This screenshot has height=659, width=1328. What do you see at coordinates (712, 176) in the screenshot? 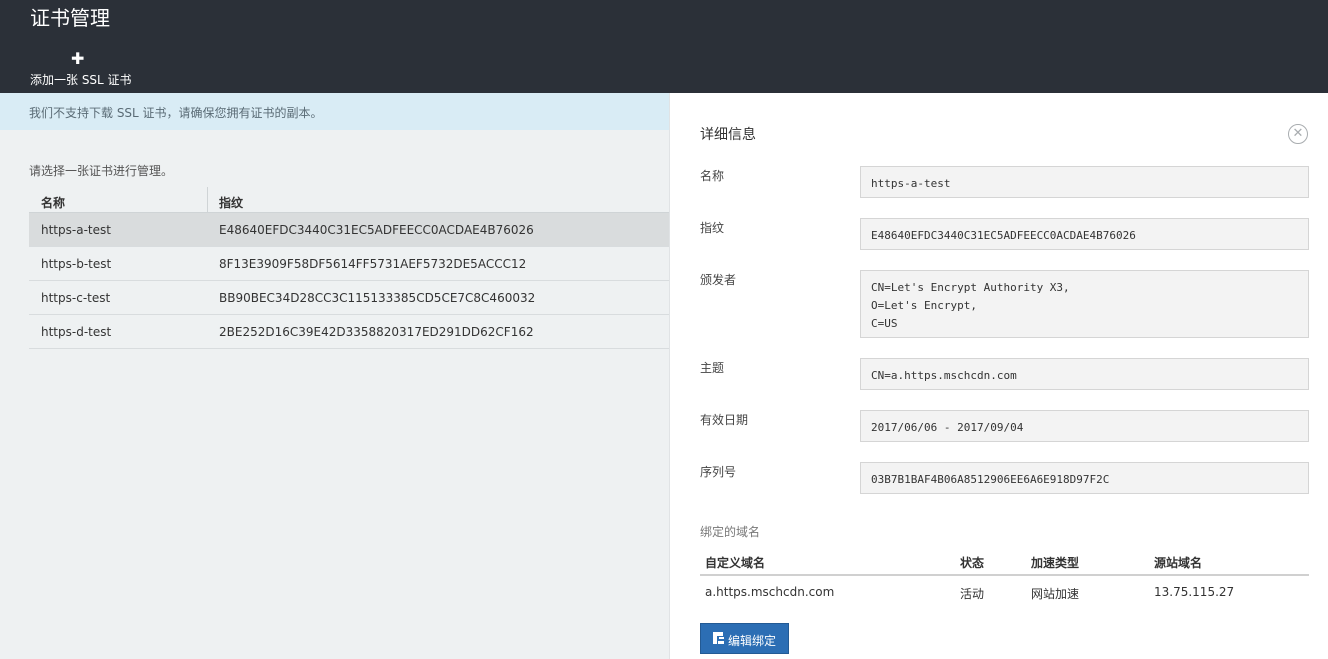
I see `field-label-name: 名称` at bounding box center [712, 176].